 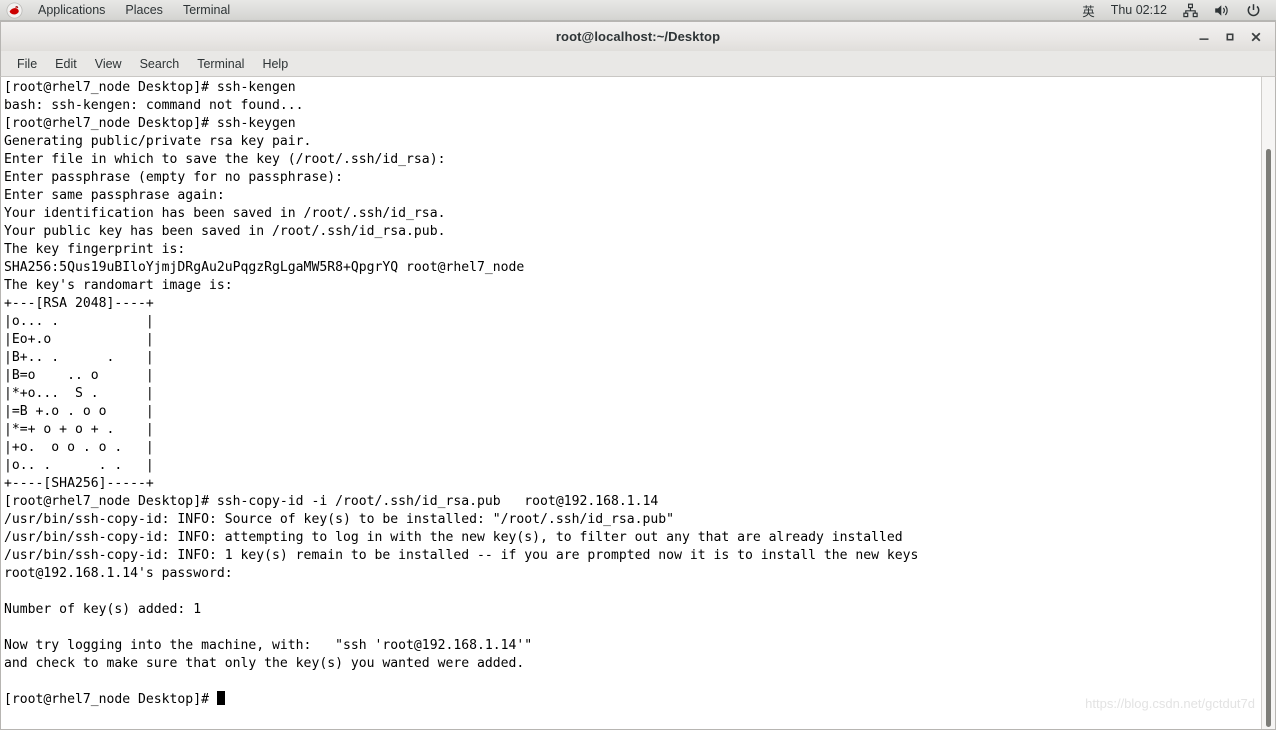 I want to click on terminal-line: |*+o... S . |, so click(x=79, y=393).